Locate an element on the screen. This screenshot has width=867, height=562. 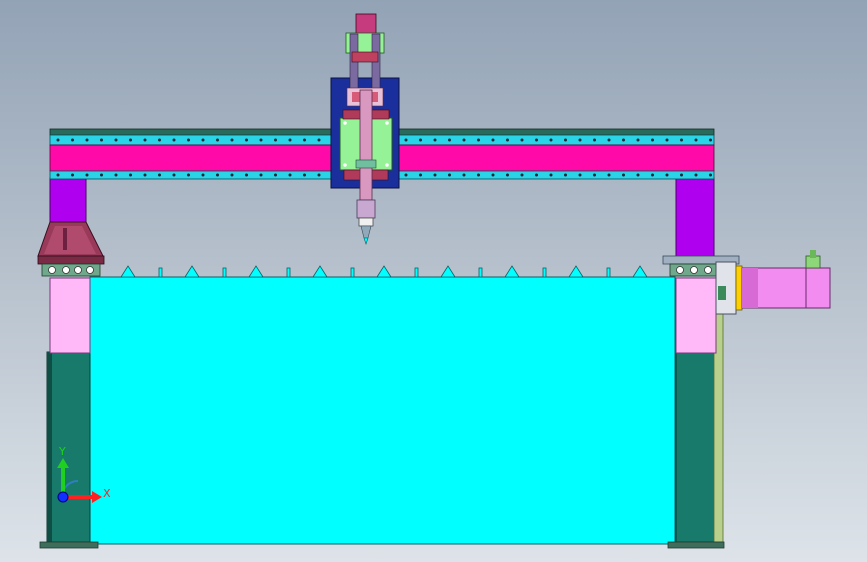
left-leg is located at coordinates (69, 413).